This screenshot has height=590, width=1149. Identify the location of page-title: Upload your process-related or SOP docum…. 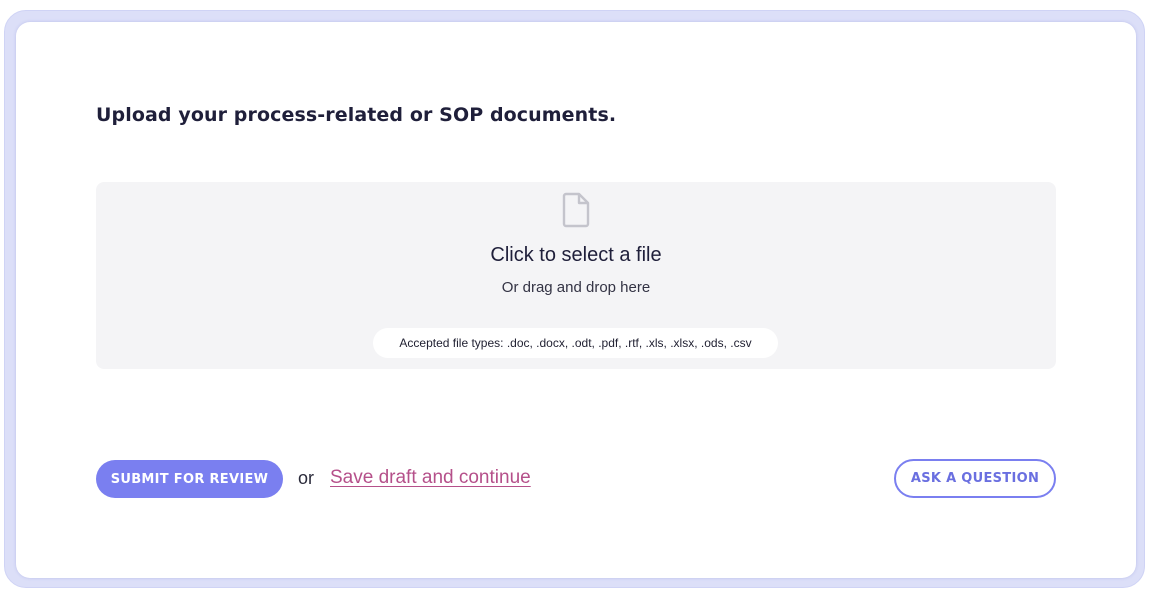
(356, 115).